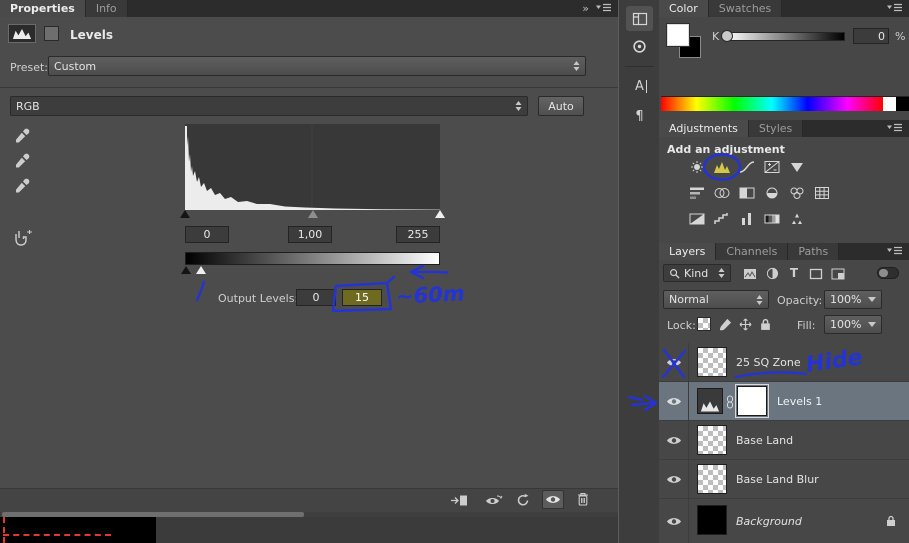 This screenshot has height=543, width=909. What do you see at coordinates (722, 219) in the screenshot?
I see `posterize-icon` at bounding box center [722, 219].